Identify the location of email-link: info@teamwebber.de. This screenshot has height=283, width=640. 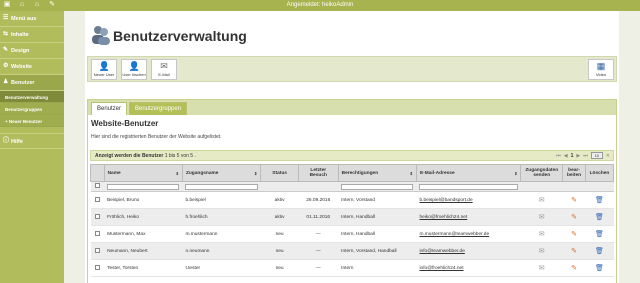
(441, 251).